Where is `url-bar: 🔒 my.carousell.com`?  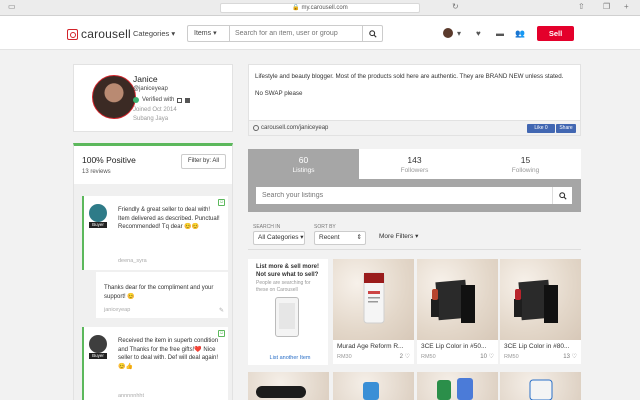 url-bar: 🔒 my.carousell.com is located at coordinates (320, 8).